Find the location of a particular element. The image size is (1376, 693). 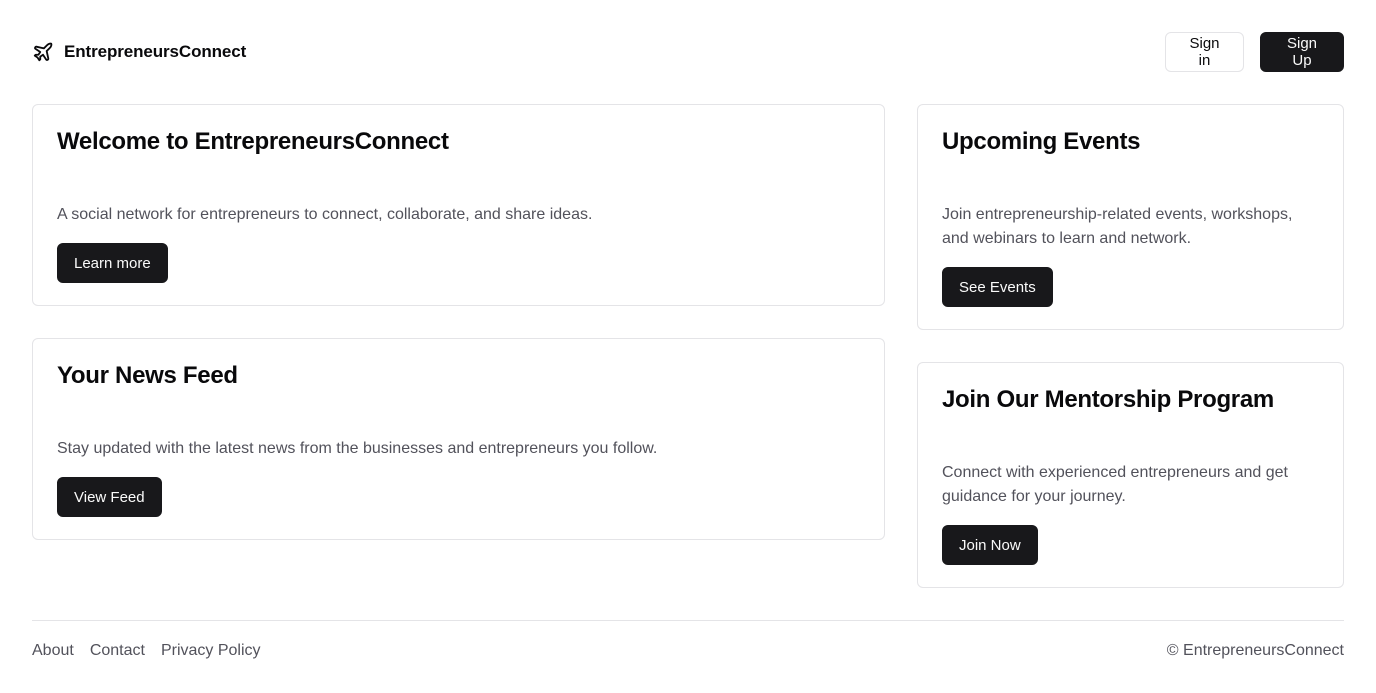

site-header: EntrepreneursConnect Sign in Sign Up is located at coordinates (688, 52).